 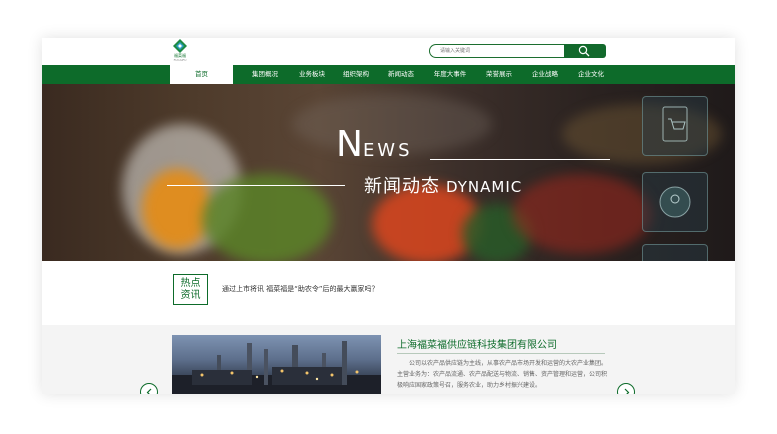 I want to click on search-bar, so click(x=517, y=51).